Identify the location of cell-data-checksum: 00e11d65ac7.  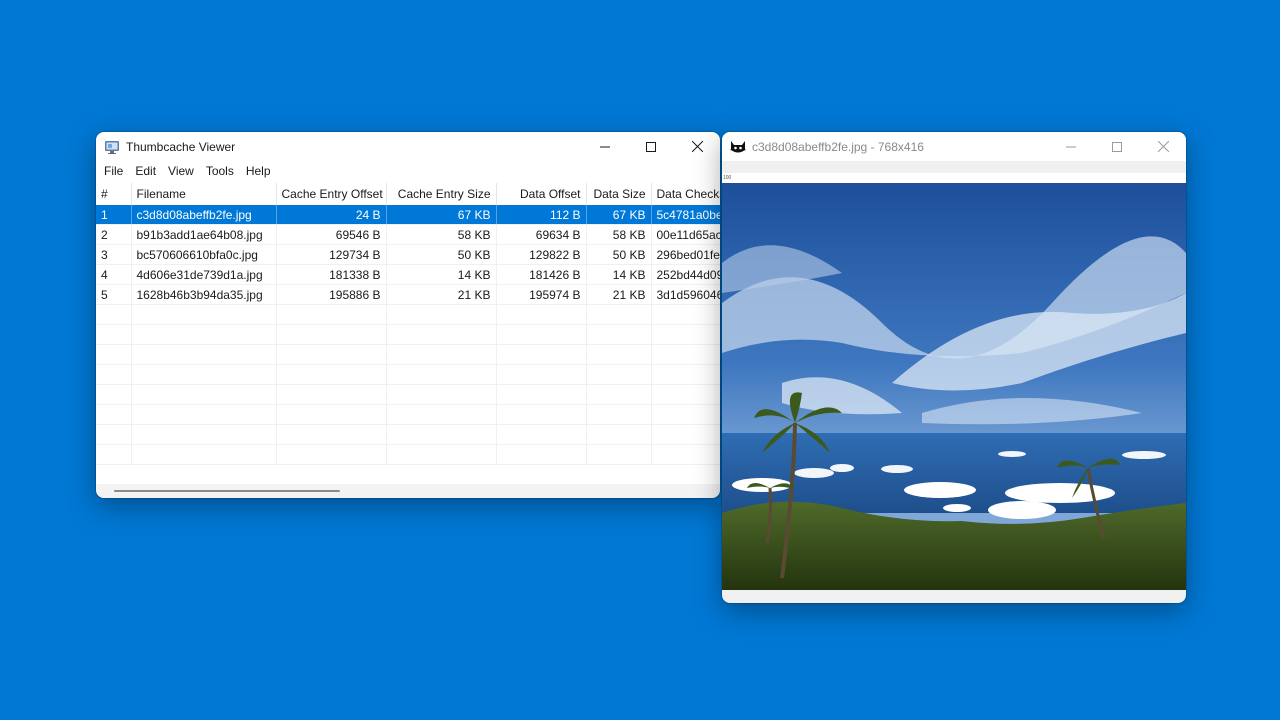
(685, 234).